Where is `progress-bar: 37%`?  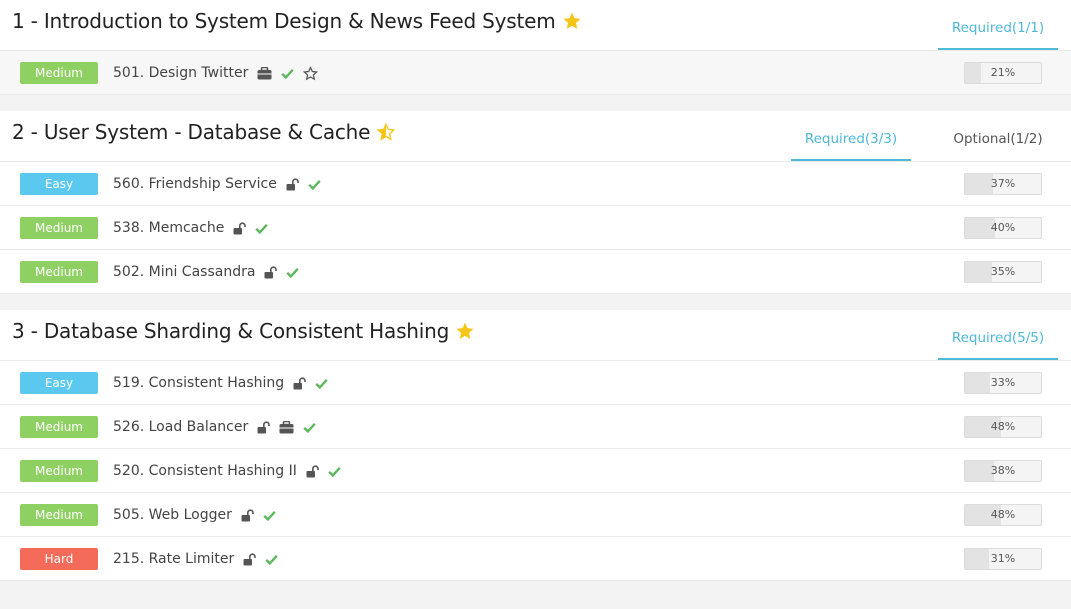 progress-bar: 37% is located at coordinates (1003, 184).